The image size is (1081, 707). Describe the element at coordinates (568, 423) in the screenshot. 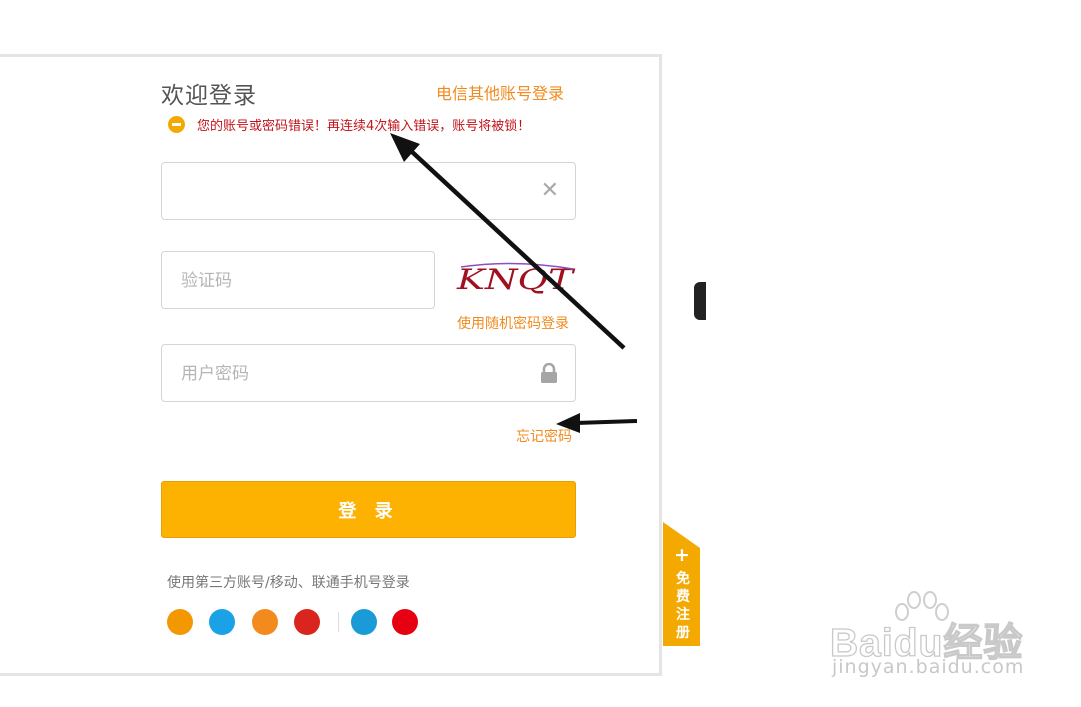

I see `annotation-arrowhead-forgot` at that location.